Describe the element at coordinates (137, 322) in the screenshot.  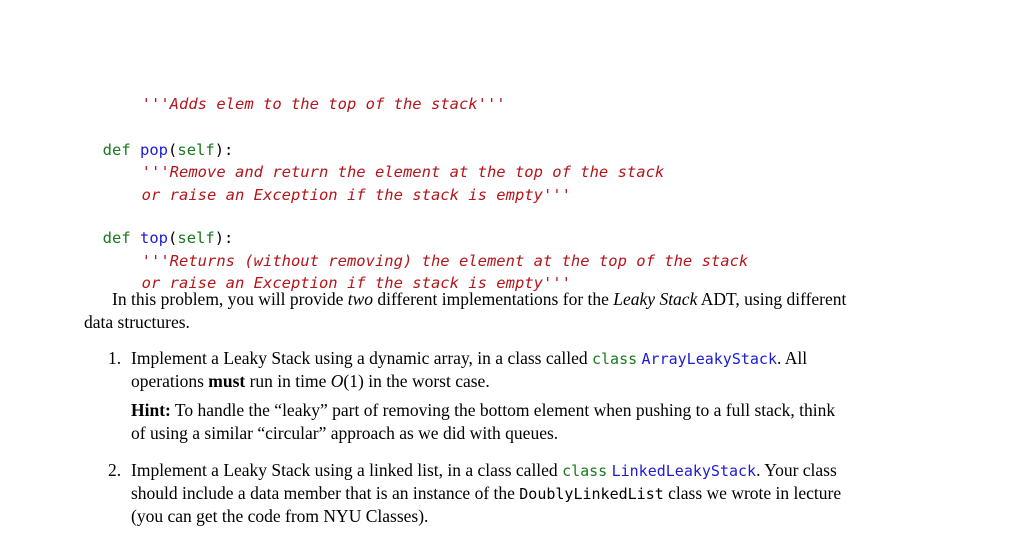
I see `intro-paragraph-line2: data structures.` at that location.